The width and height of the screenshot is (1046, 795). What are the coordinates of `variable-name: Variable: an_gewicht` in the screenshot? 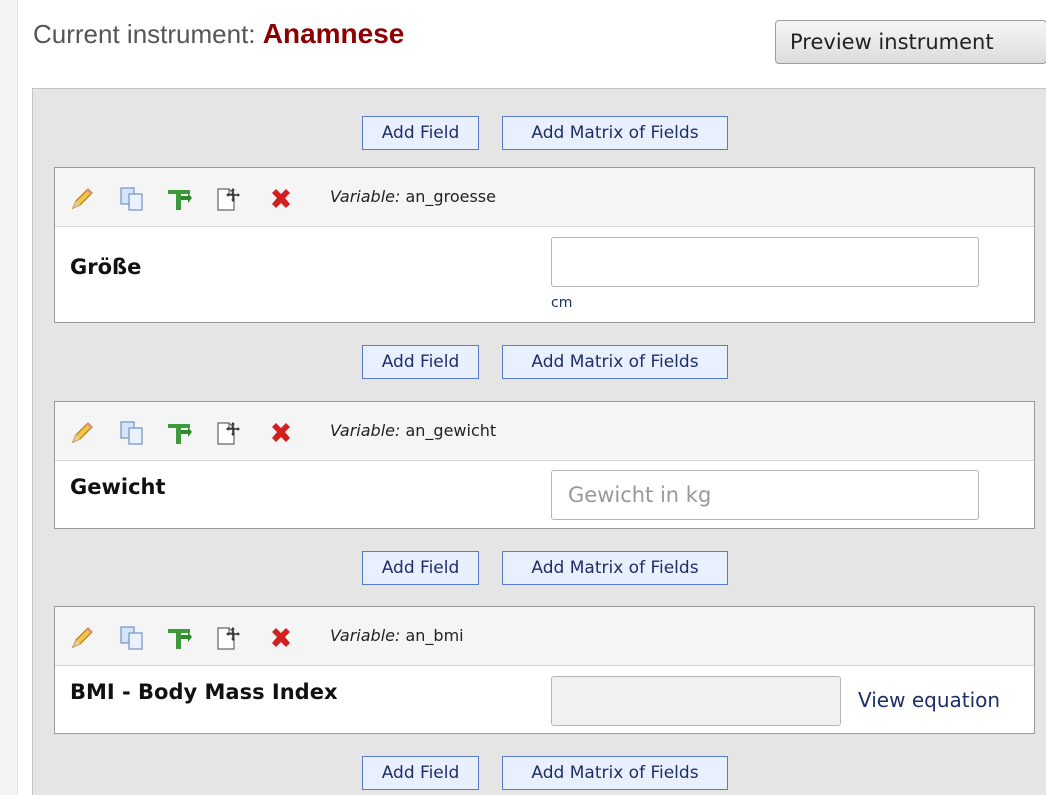 It's located at (413, 430).